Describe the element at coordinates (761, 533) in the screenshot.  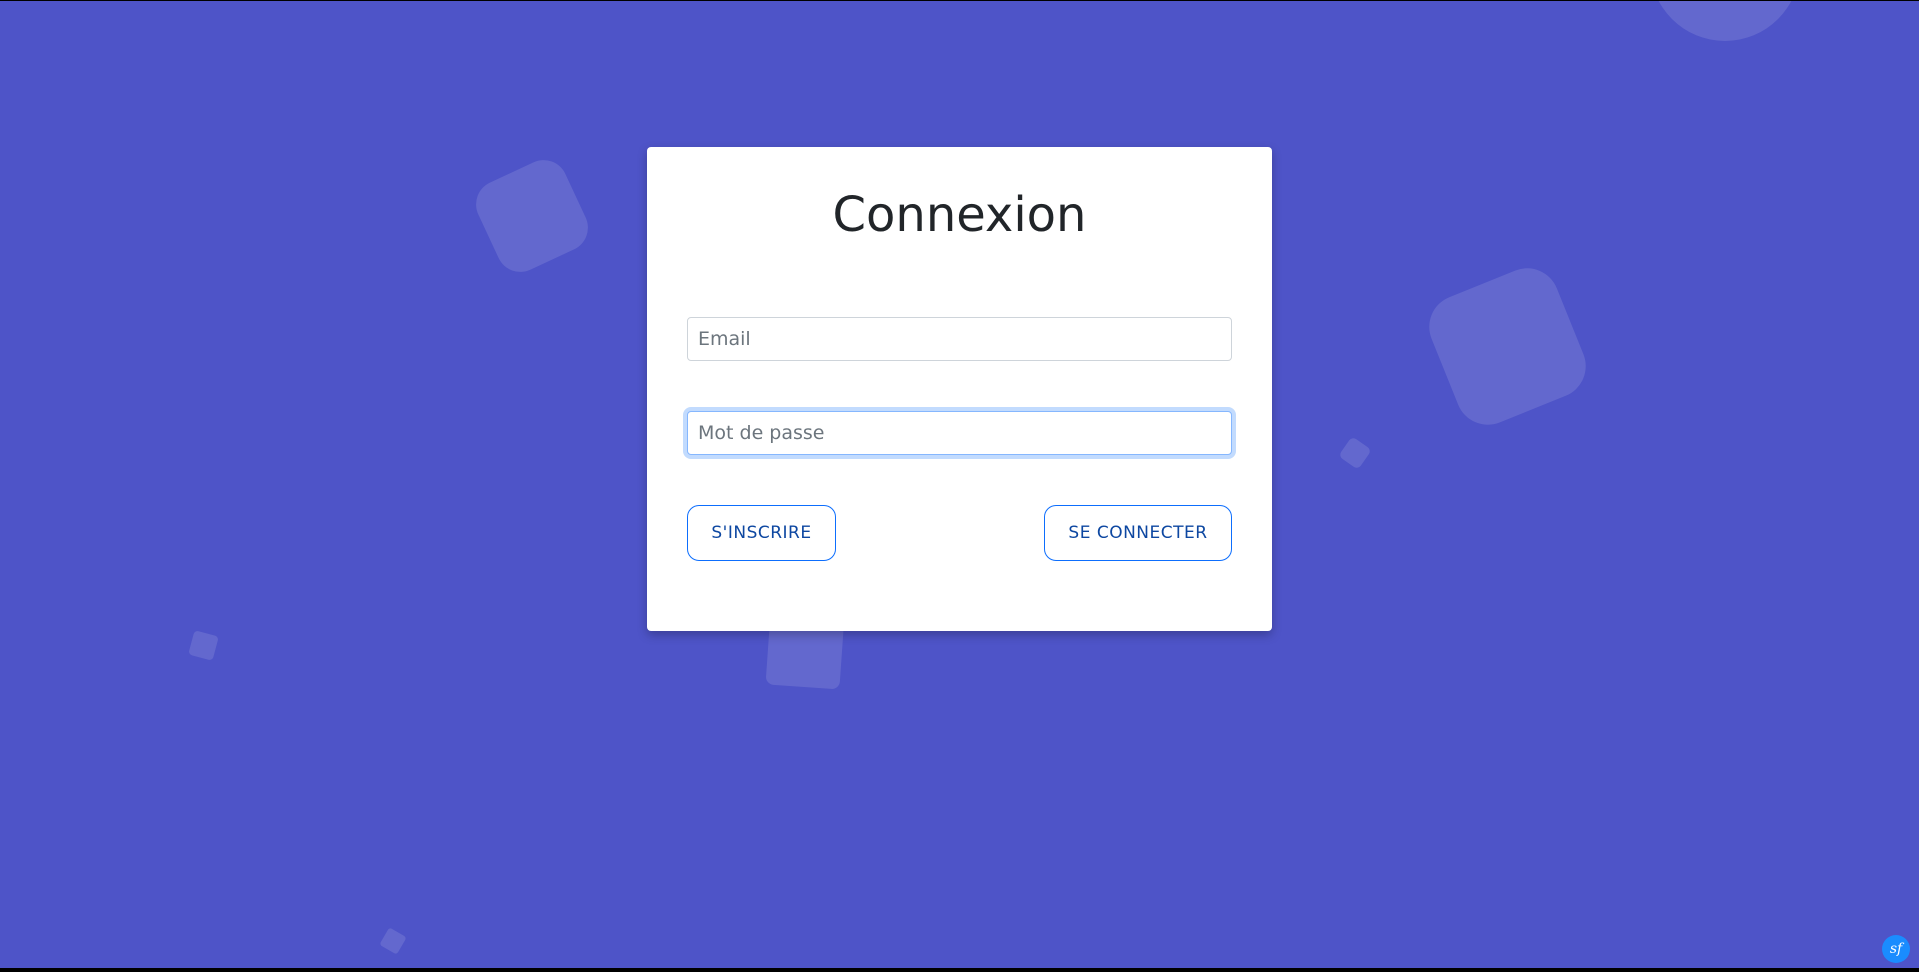
I see `signup-button: S'INSCRIRE` at that location.